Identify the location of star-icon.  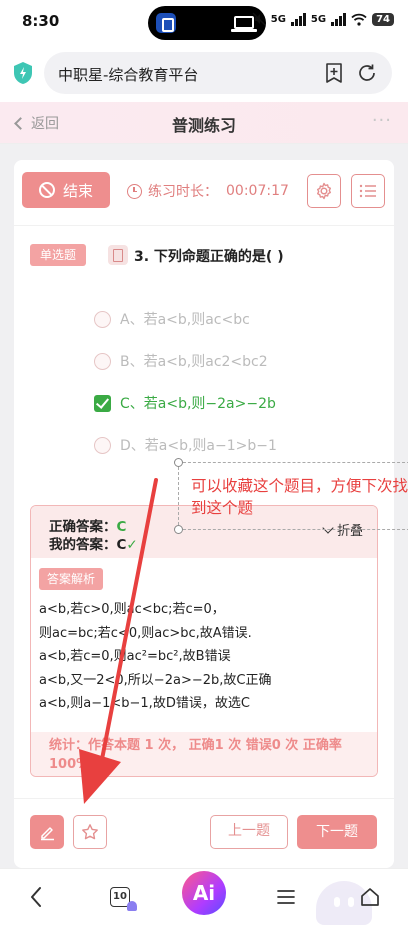
(90, 832).